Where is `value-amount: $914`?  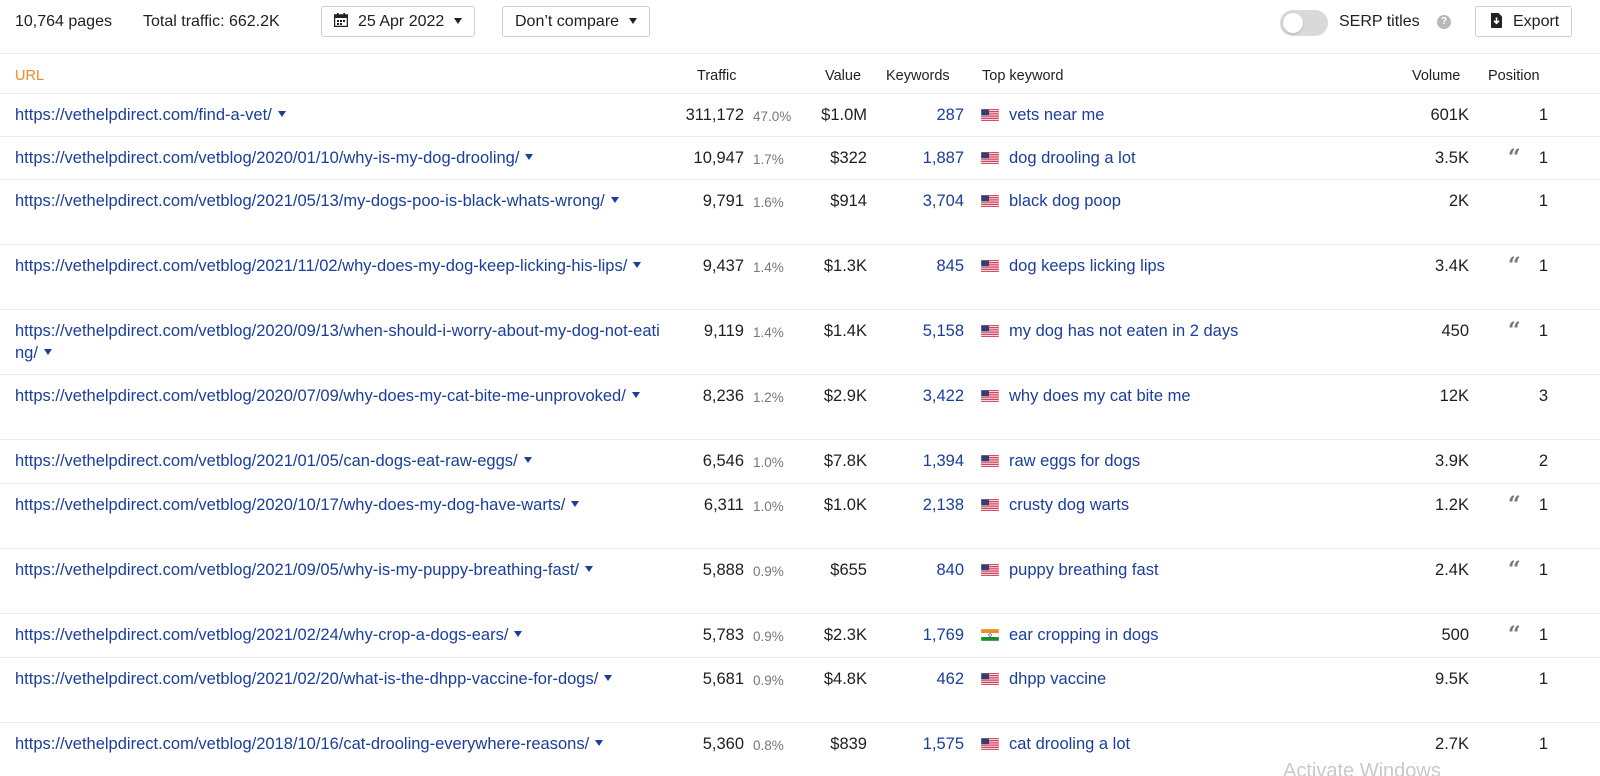 value-amount: $914 is located at coordinates (848, 201).